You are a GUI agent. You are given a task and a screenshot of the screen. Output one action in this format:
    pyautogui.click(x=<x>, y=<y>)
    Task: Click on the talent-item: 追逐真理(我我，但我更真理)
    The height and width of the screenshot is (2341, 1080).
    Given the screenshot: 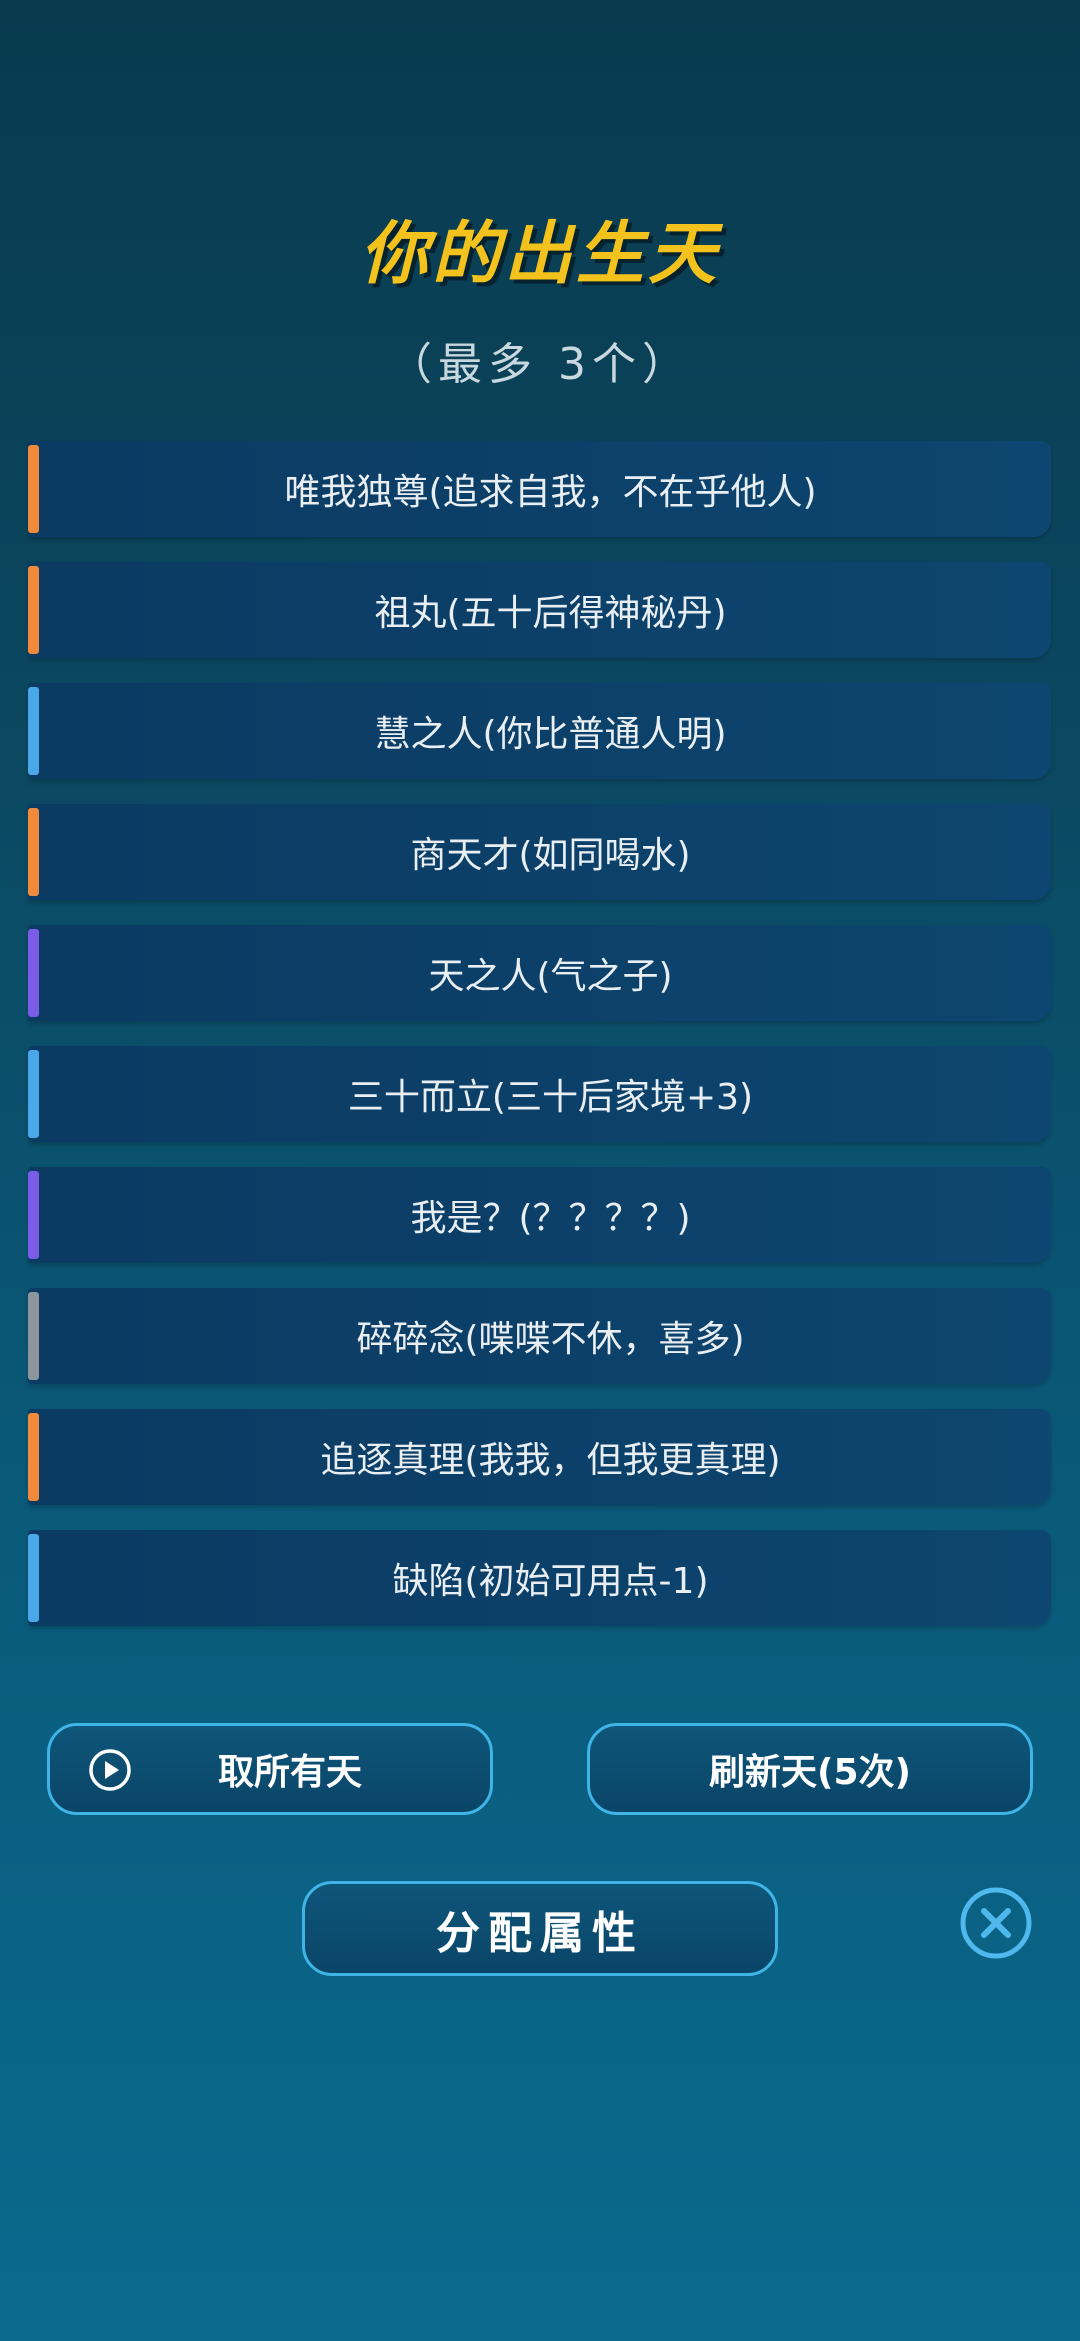 What is the action you would take?
    pyautogui.click(x=539, y=1457)
    